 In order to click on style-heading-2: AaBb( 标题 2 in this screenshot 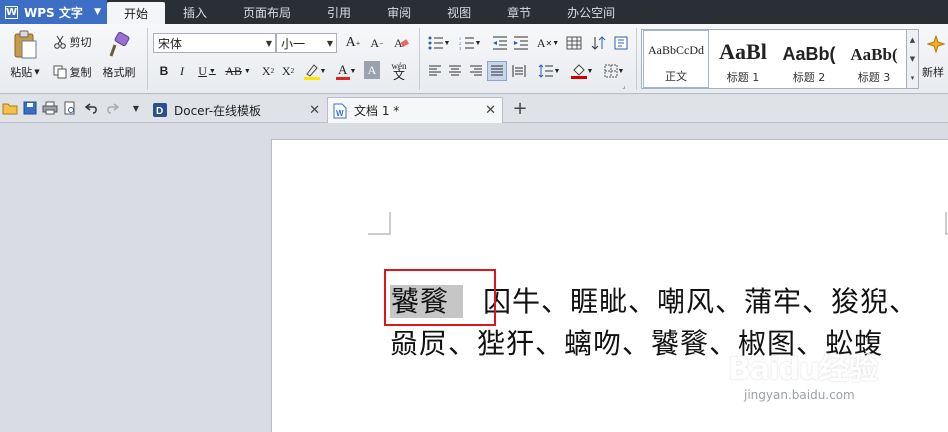, I will do `click(809, 59)`.